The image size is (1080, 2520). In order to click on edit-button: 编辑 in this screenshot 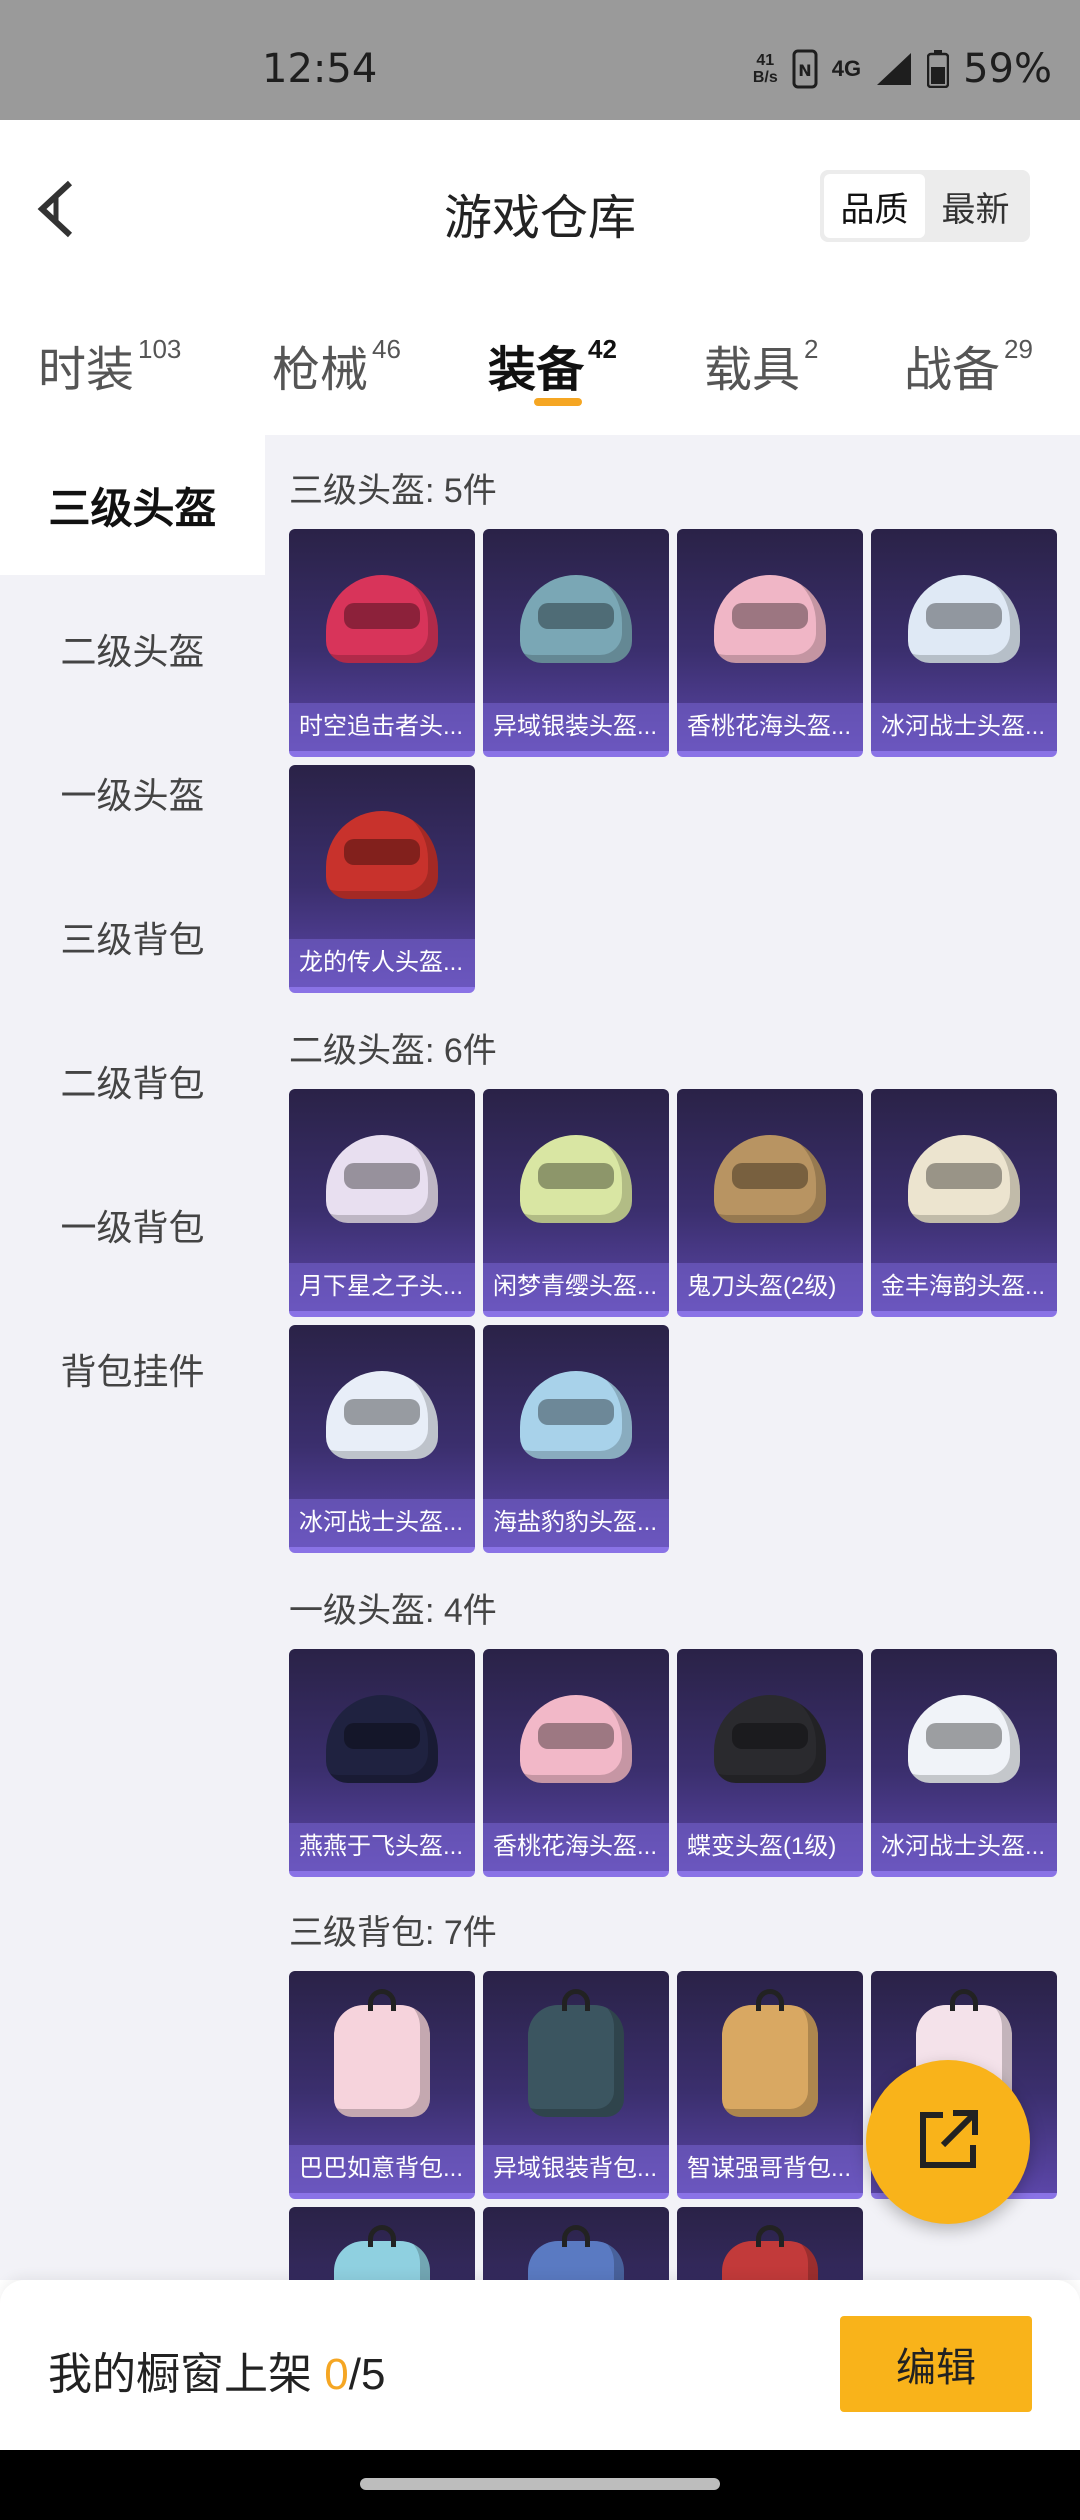, I will do `click(936, 2364)`.